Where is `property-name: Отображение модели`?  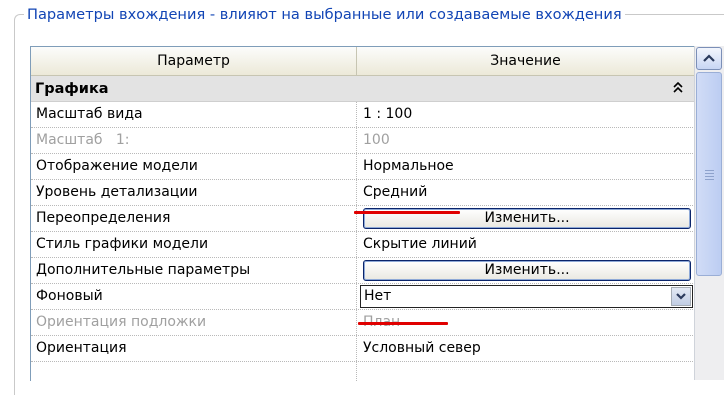
property-name: Отображение модели is located at coordinates (194, 166).